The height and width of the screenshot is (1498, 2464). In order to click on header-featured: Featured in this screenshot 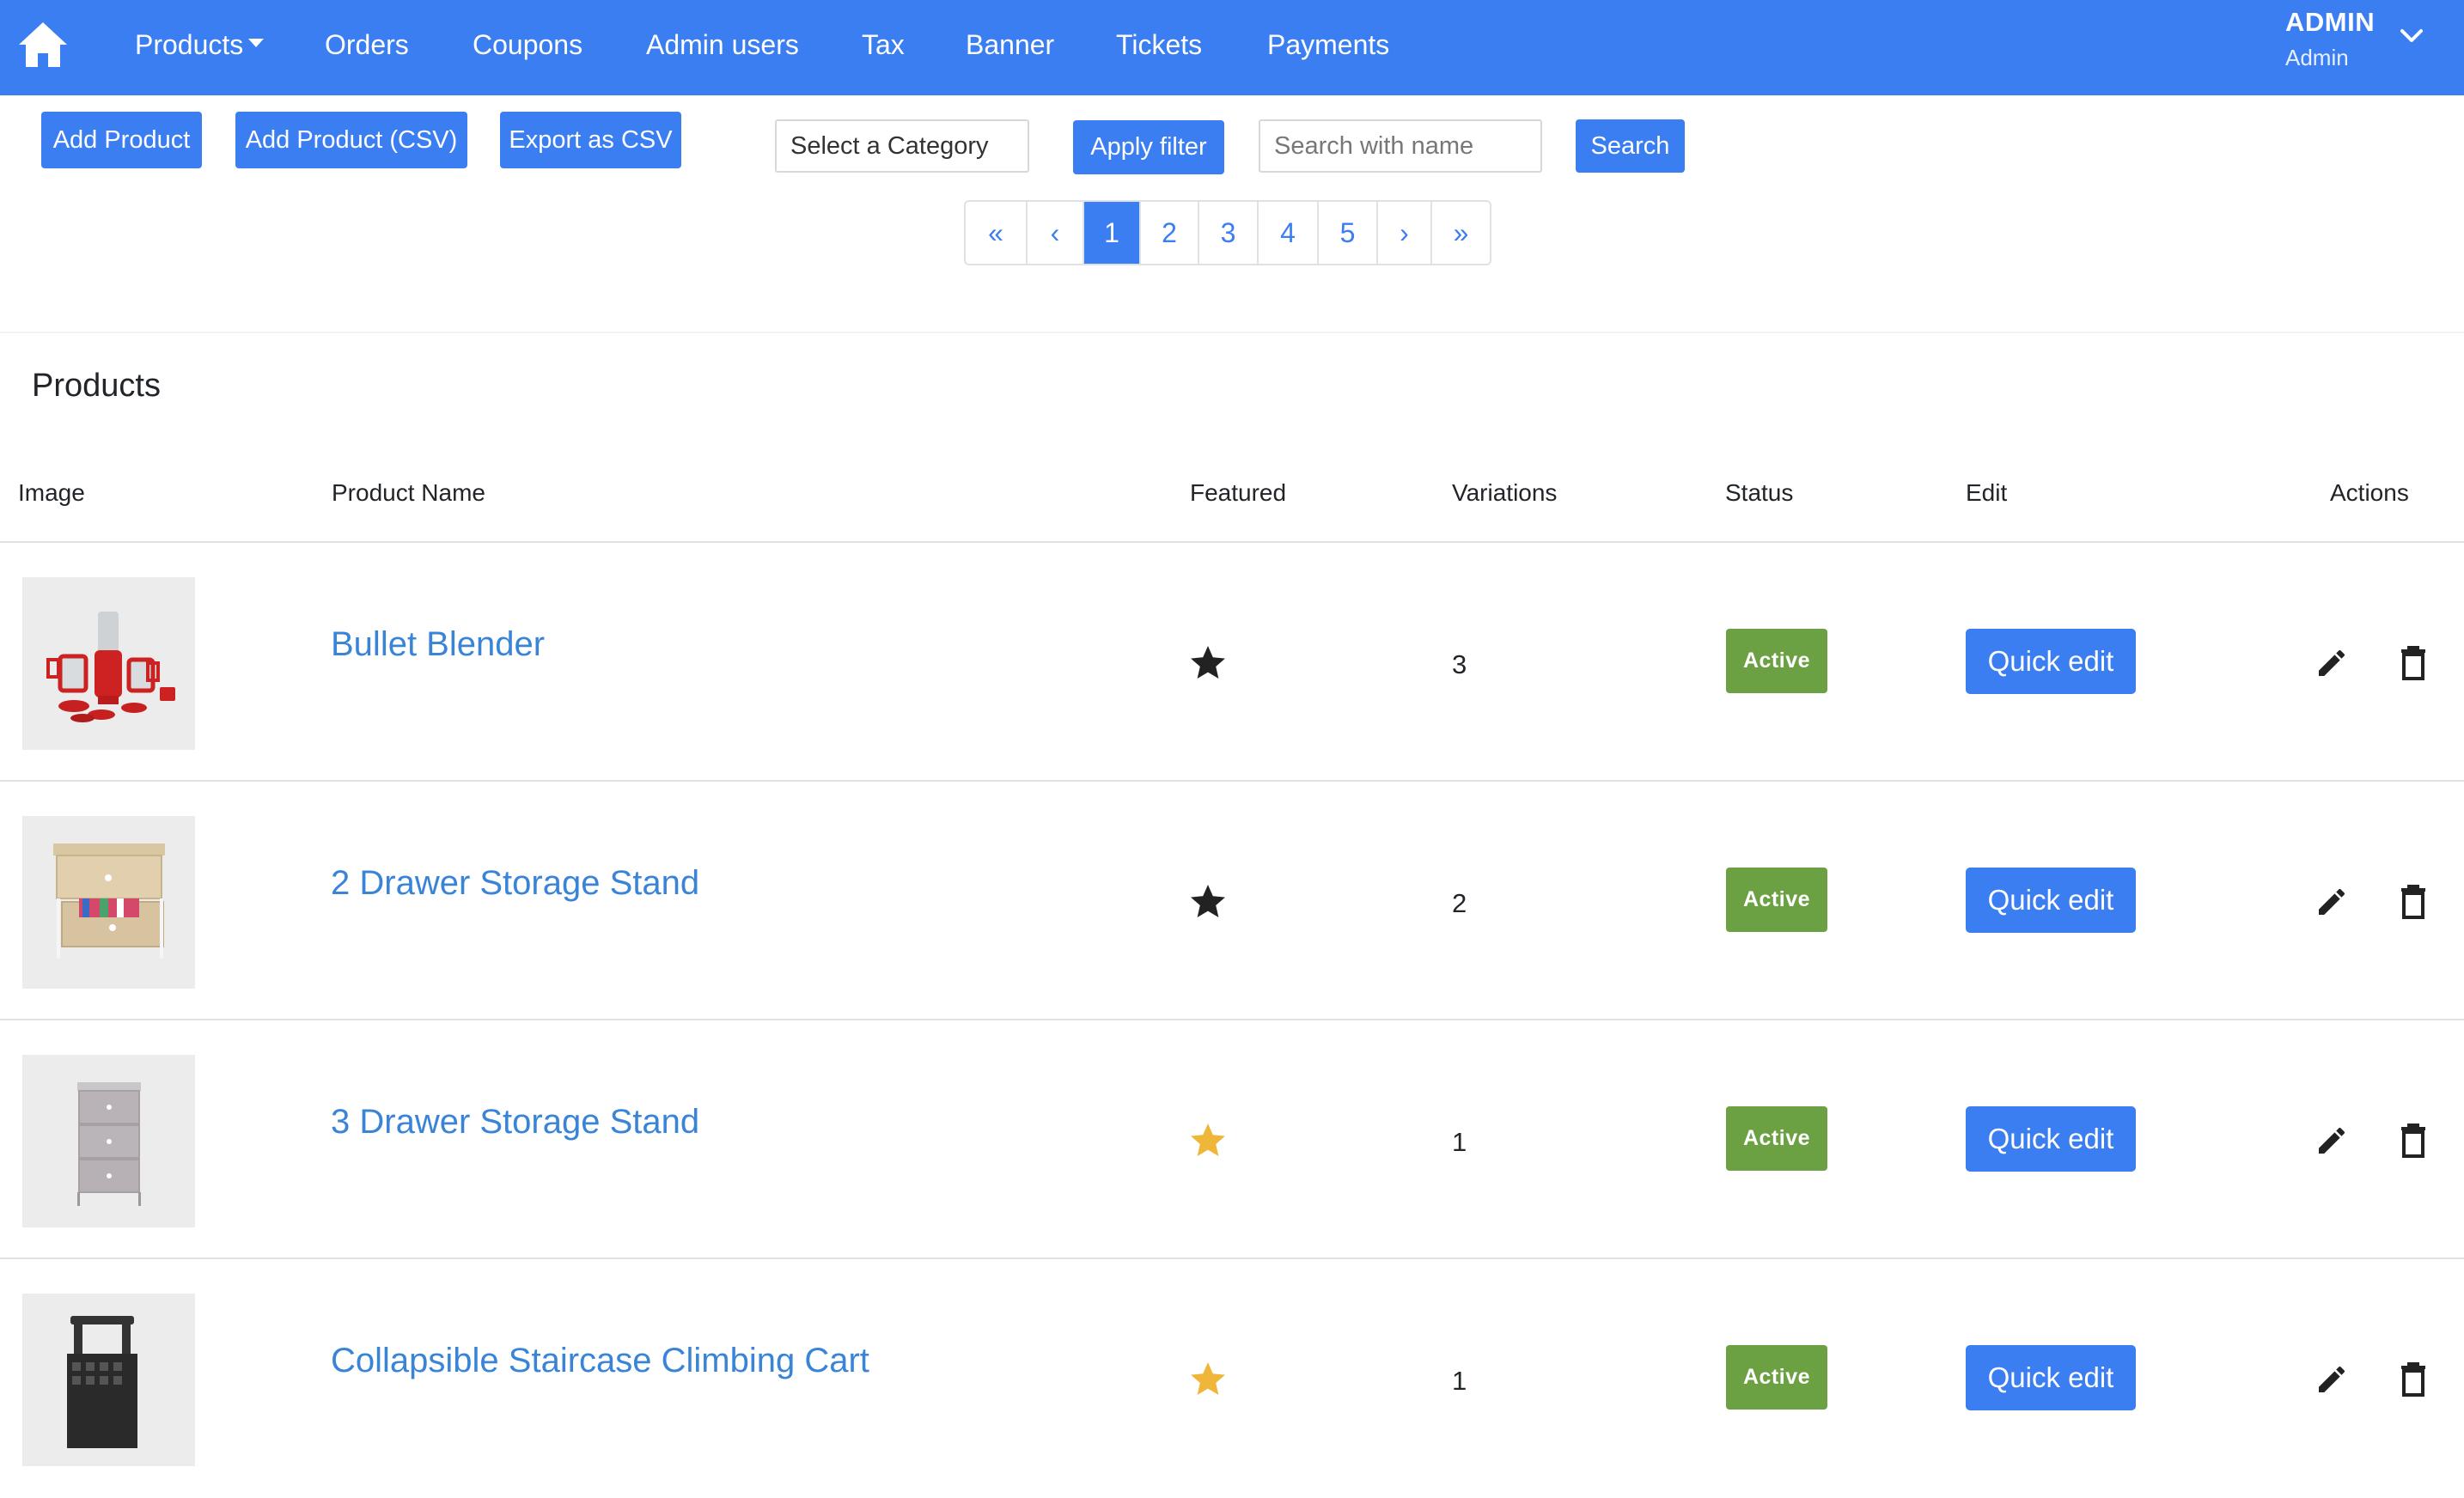, I will do `click(1238, 492)`.